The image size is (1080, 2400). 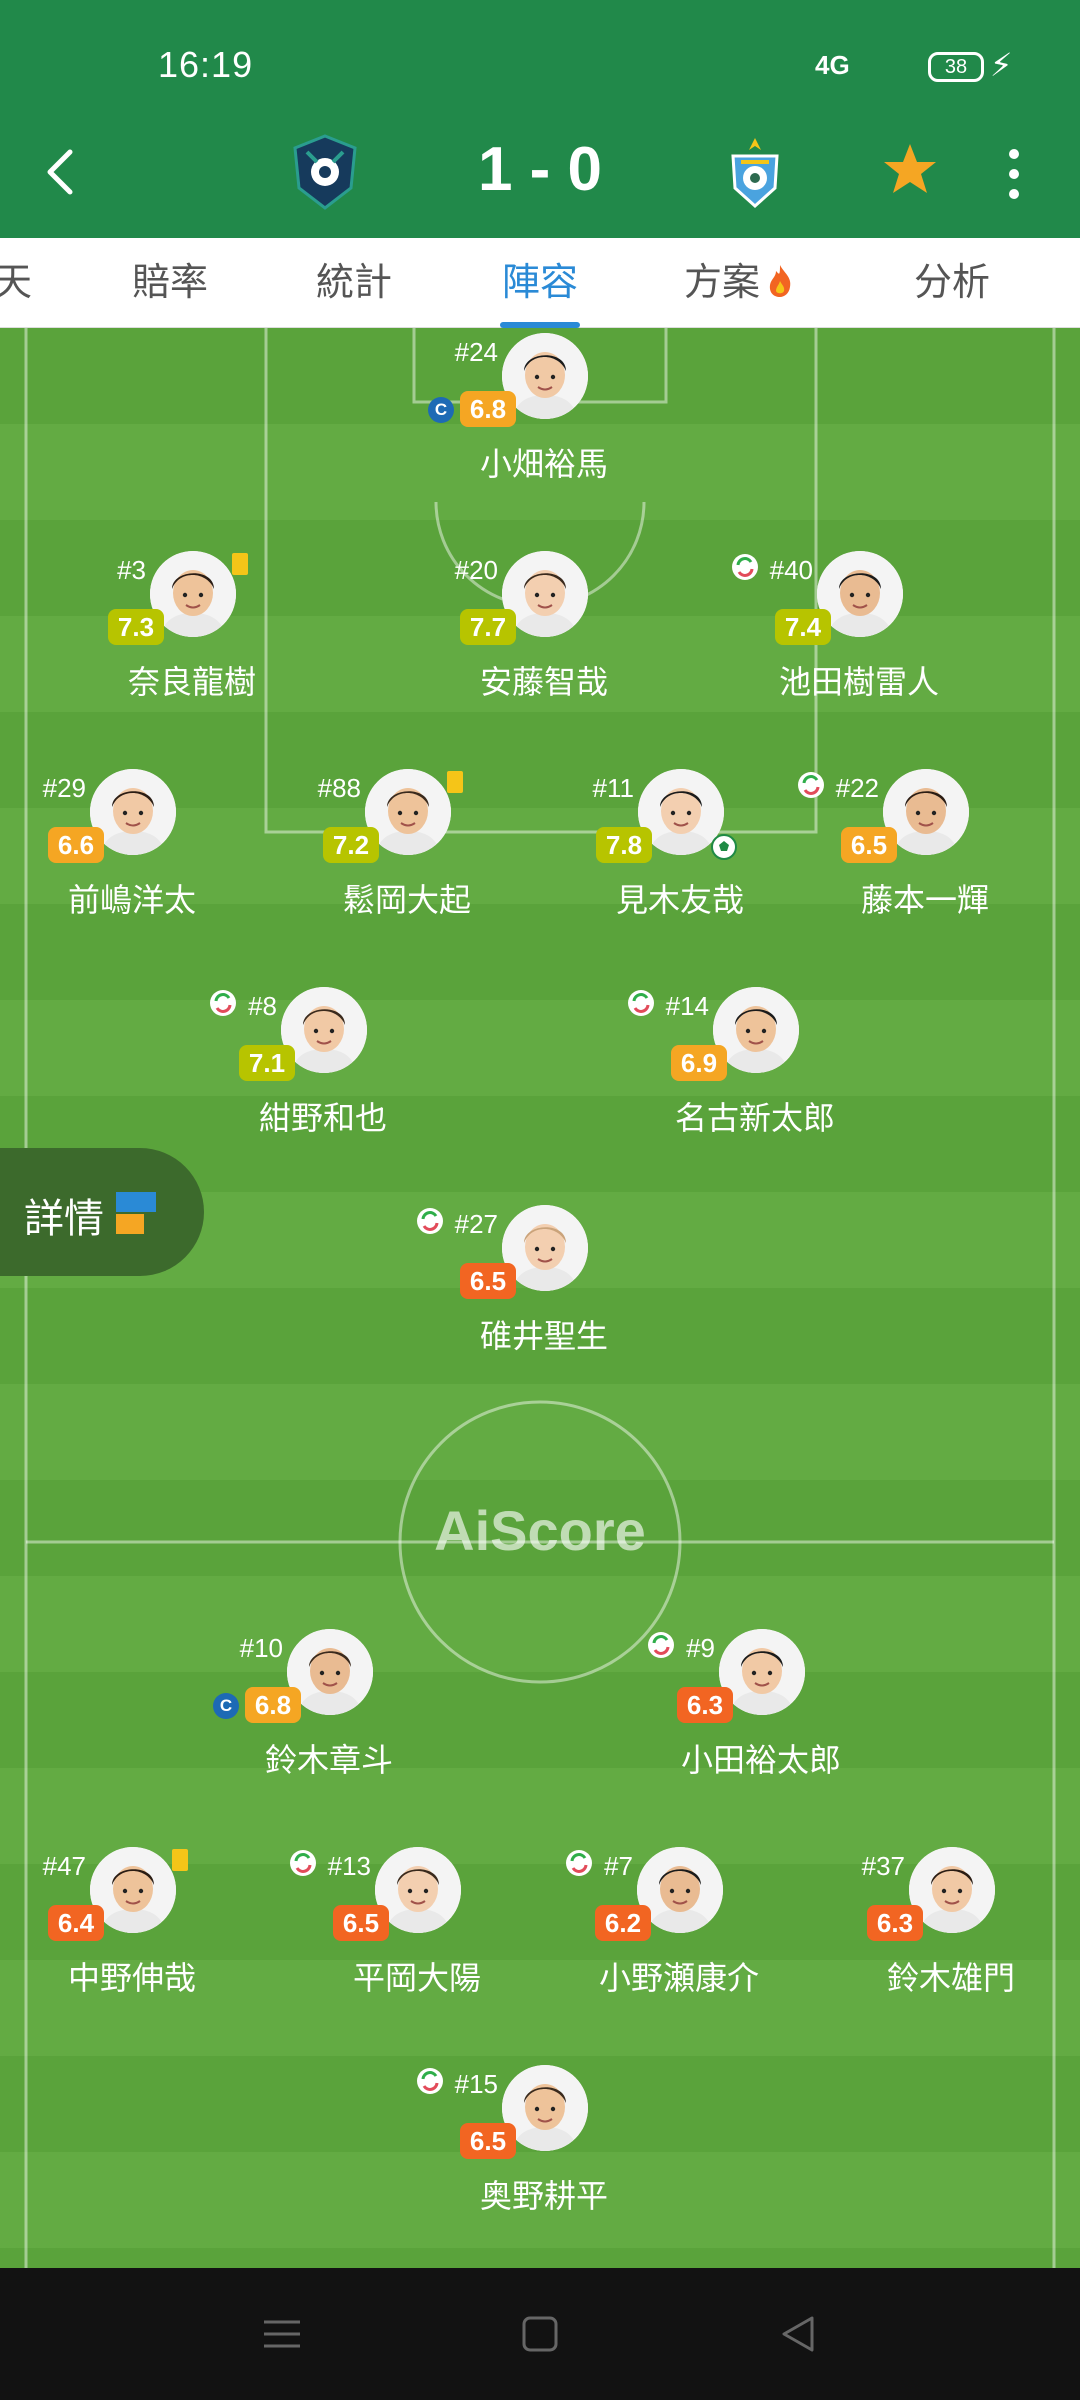 I want to click on player-name: 小田裕太郎, so click(x=760, y=1760).